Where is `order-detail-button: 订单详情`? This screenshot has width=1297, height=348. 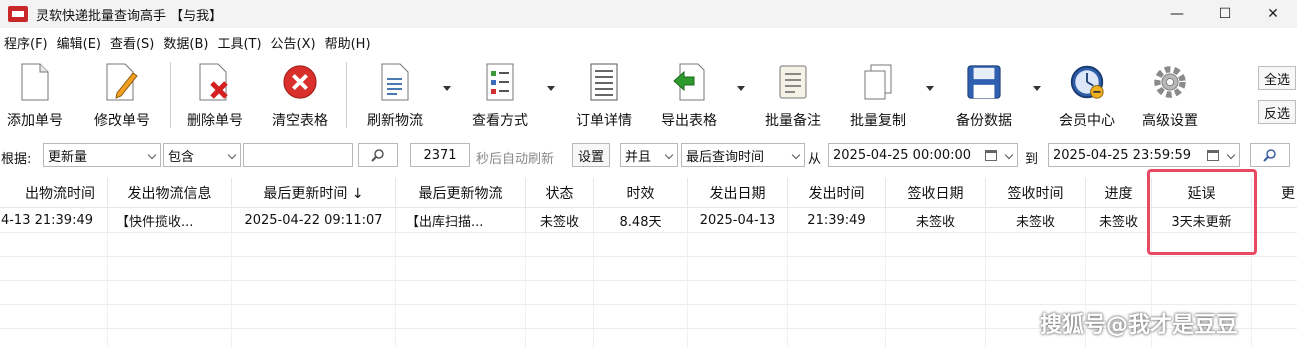 order-detail-button: 订单详情 is located at coordinates (604, 96).